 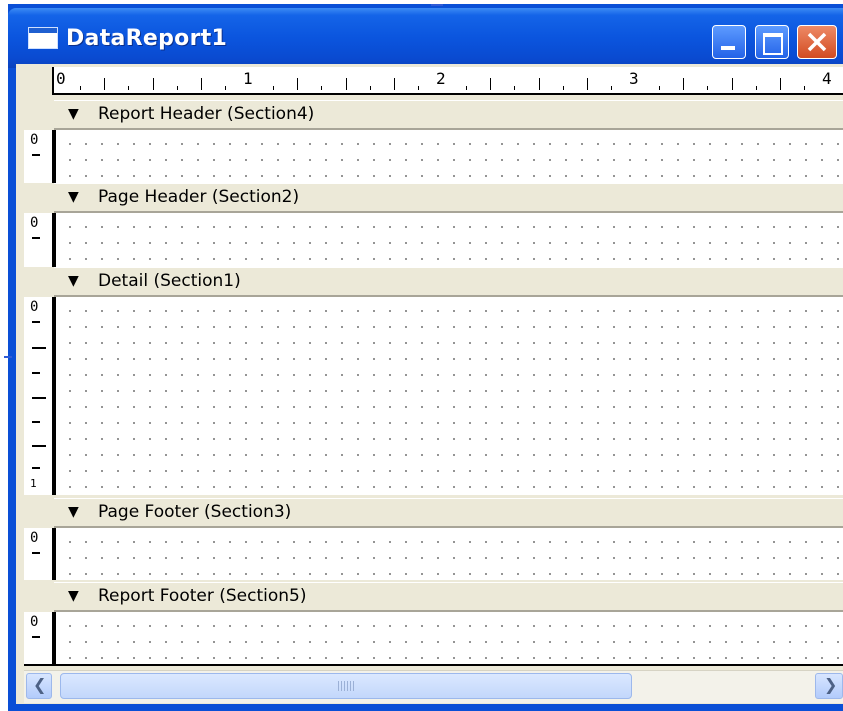 I want to click on section-label: Detail (Section1), so click(x=169, y=281).